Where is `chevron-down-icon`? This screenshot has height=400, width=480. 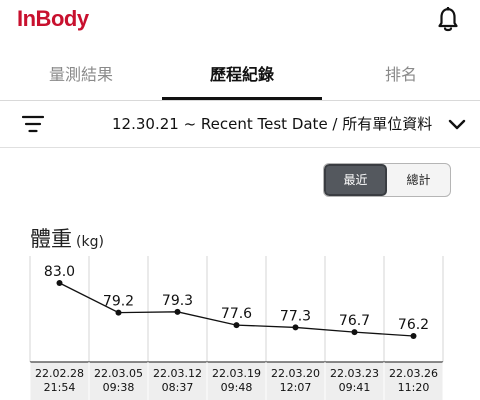
chevron-down-icon is located at coordinates (457, 124).